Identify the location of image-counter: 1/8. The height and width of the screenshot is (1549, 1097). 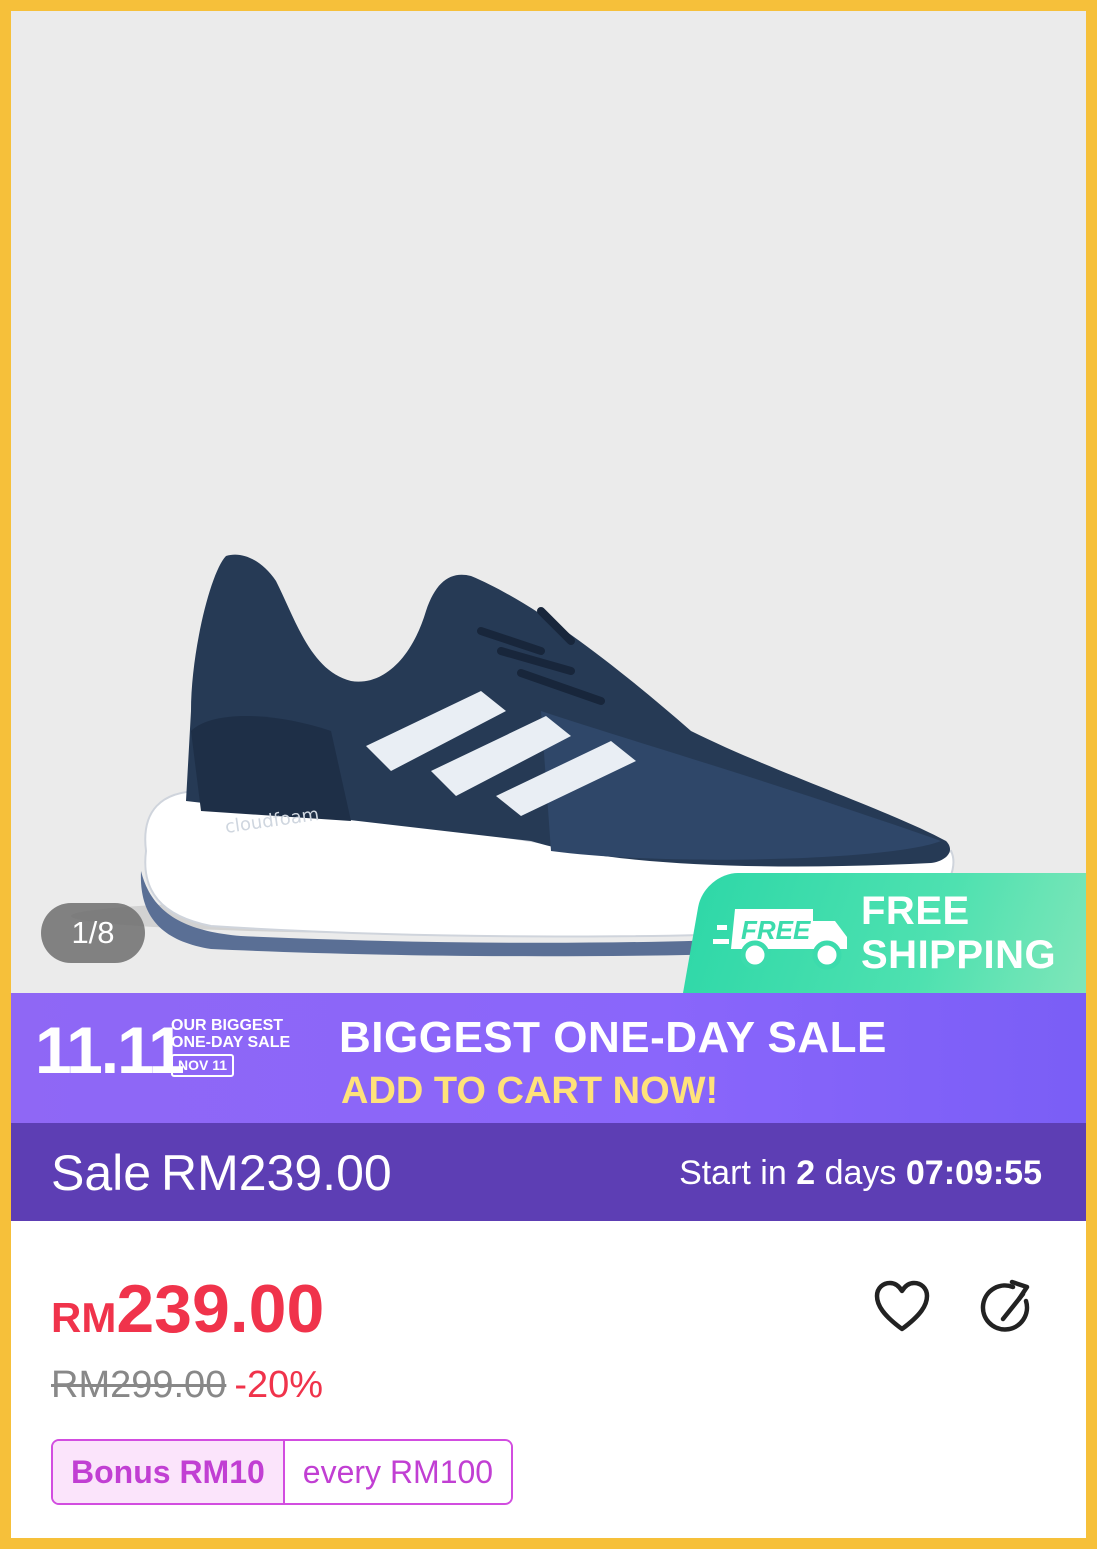
(93, 933).